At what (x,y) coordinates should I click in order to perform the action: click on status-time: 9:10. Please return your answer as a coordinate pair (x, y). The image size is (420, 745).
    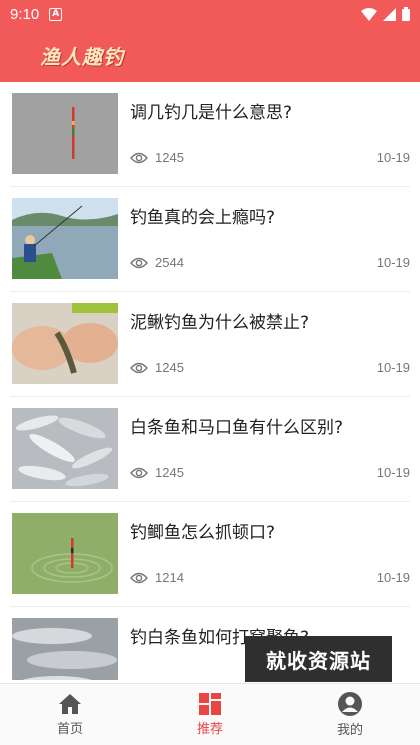
    Looking at the image, I should click on (25, 14).